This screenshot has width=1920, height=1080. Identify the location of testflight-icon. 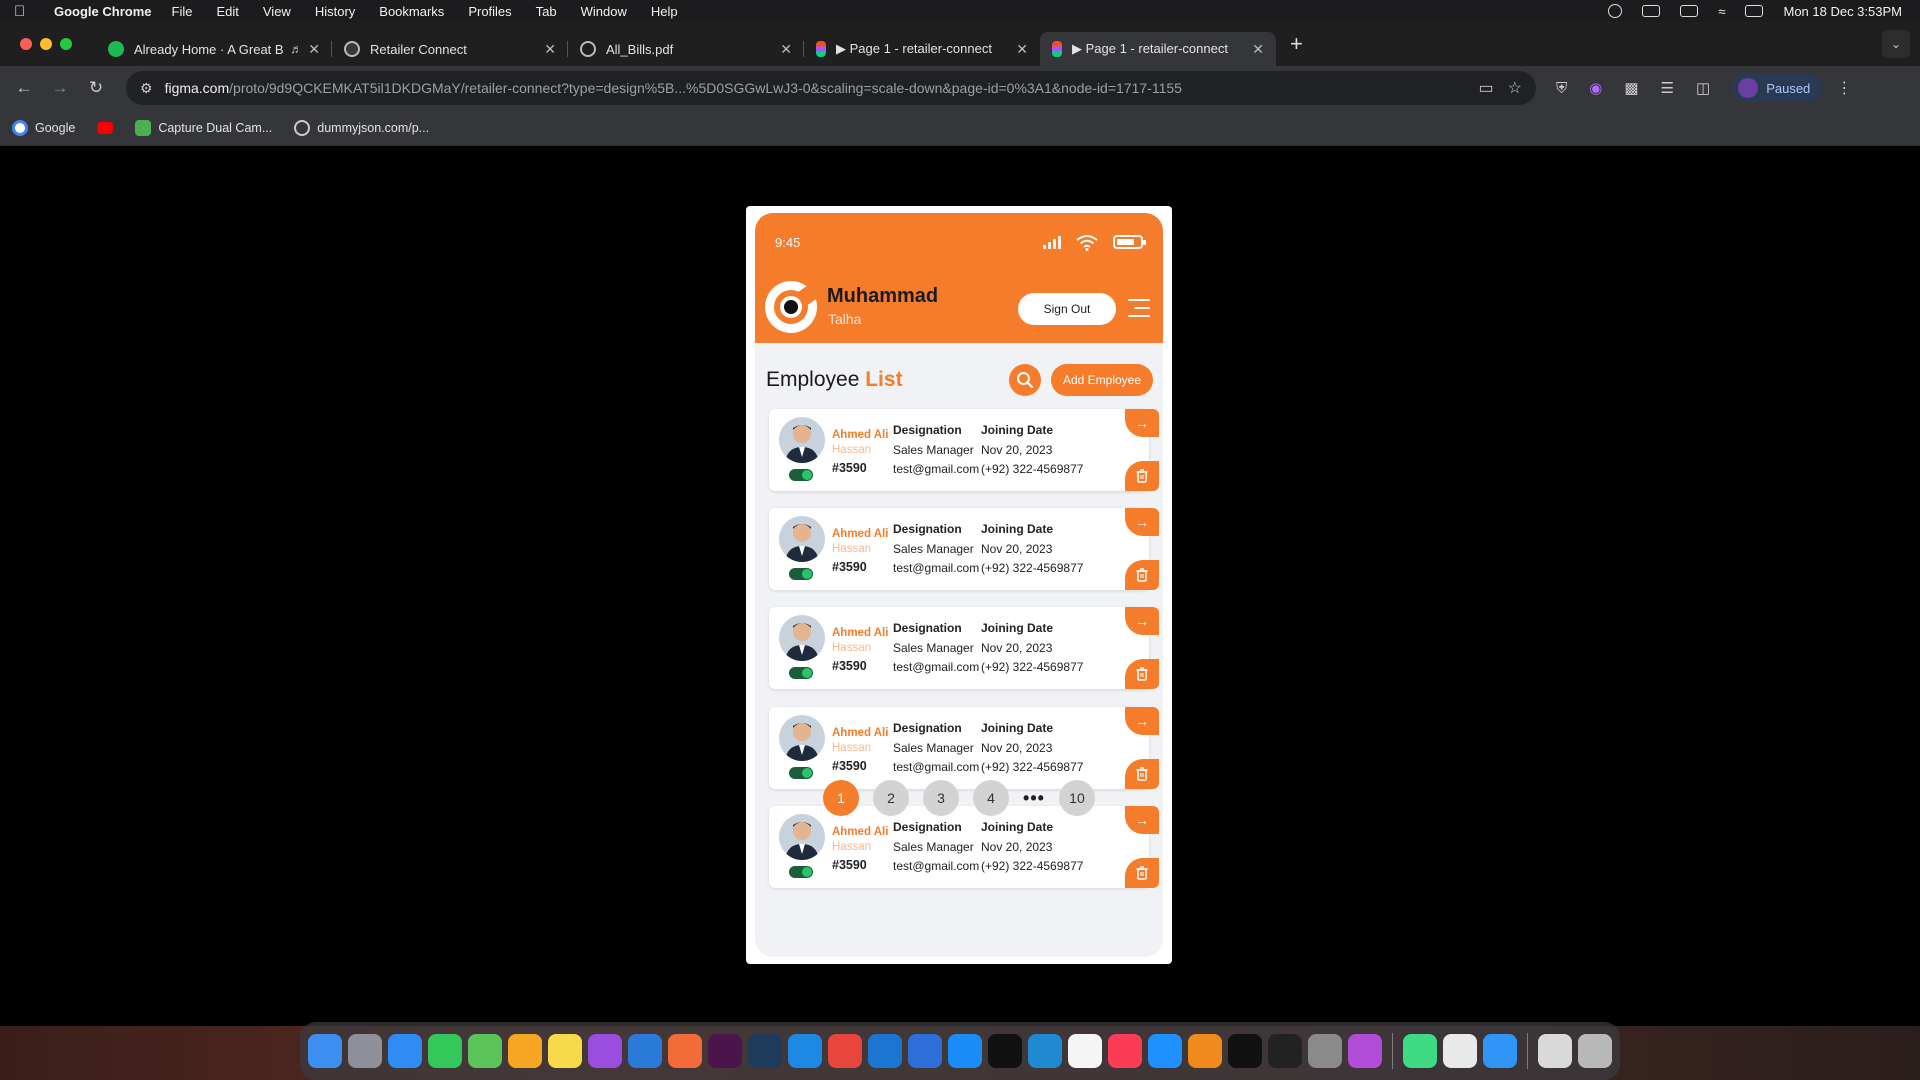
(1165, 1051).